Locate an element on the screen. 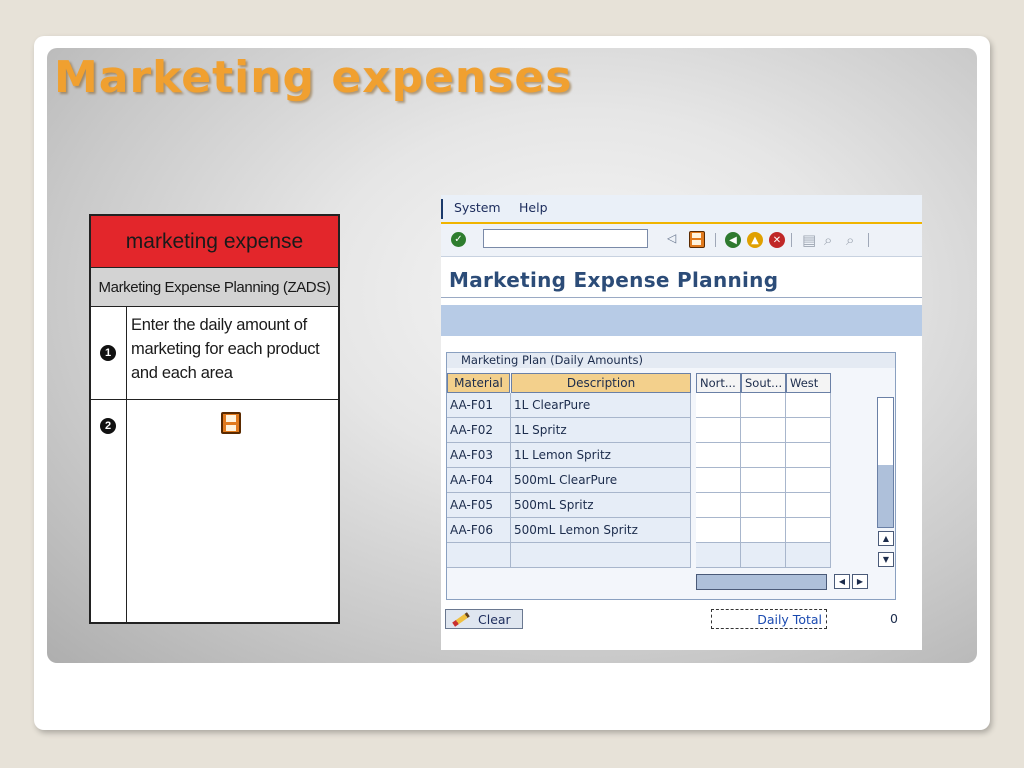 Image resolution: width=1024 pixels, height=768 pixels. table-cell-material: AA-F05 is located at coordinates (479, 505).